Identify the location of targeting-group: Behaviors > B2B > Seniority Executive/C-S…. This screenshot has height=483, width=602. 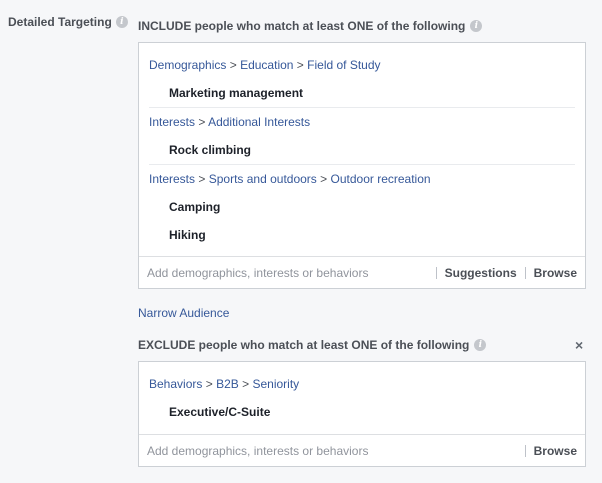
(362, 398).